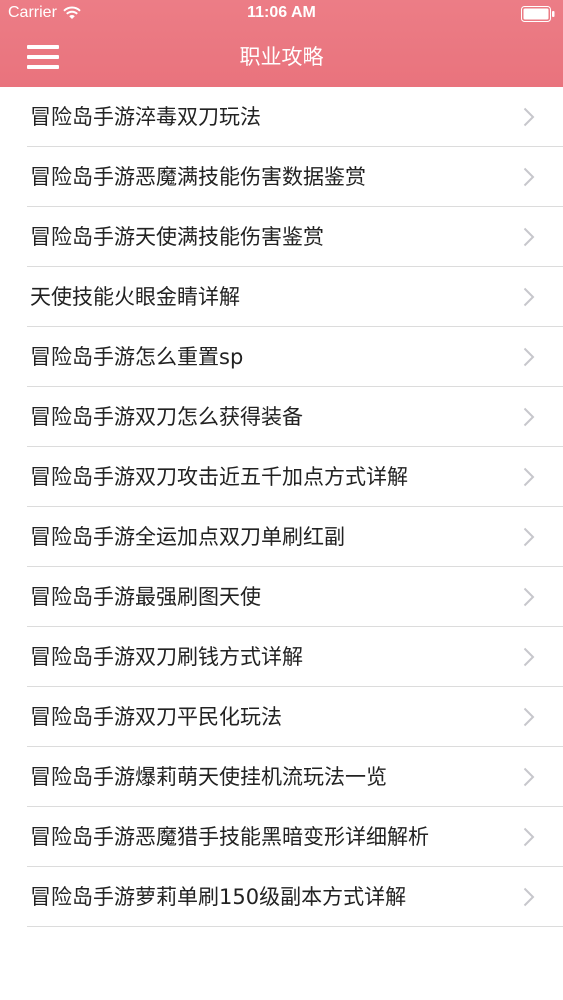 This screenshot has width=563, height=1000. I want to click on list-item: 冒险岛手游双刀刷钱方式详解, so click(295, 657).